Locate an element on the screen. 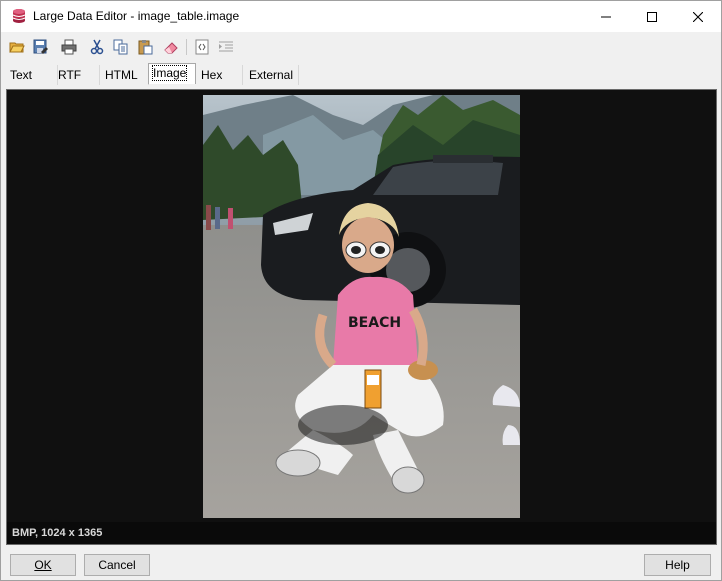 The height and width of the screenshot is (581, 722). help-label: Help is located at coordinates (677, 565).